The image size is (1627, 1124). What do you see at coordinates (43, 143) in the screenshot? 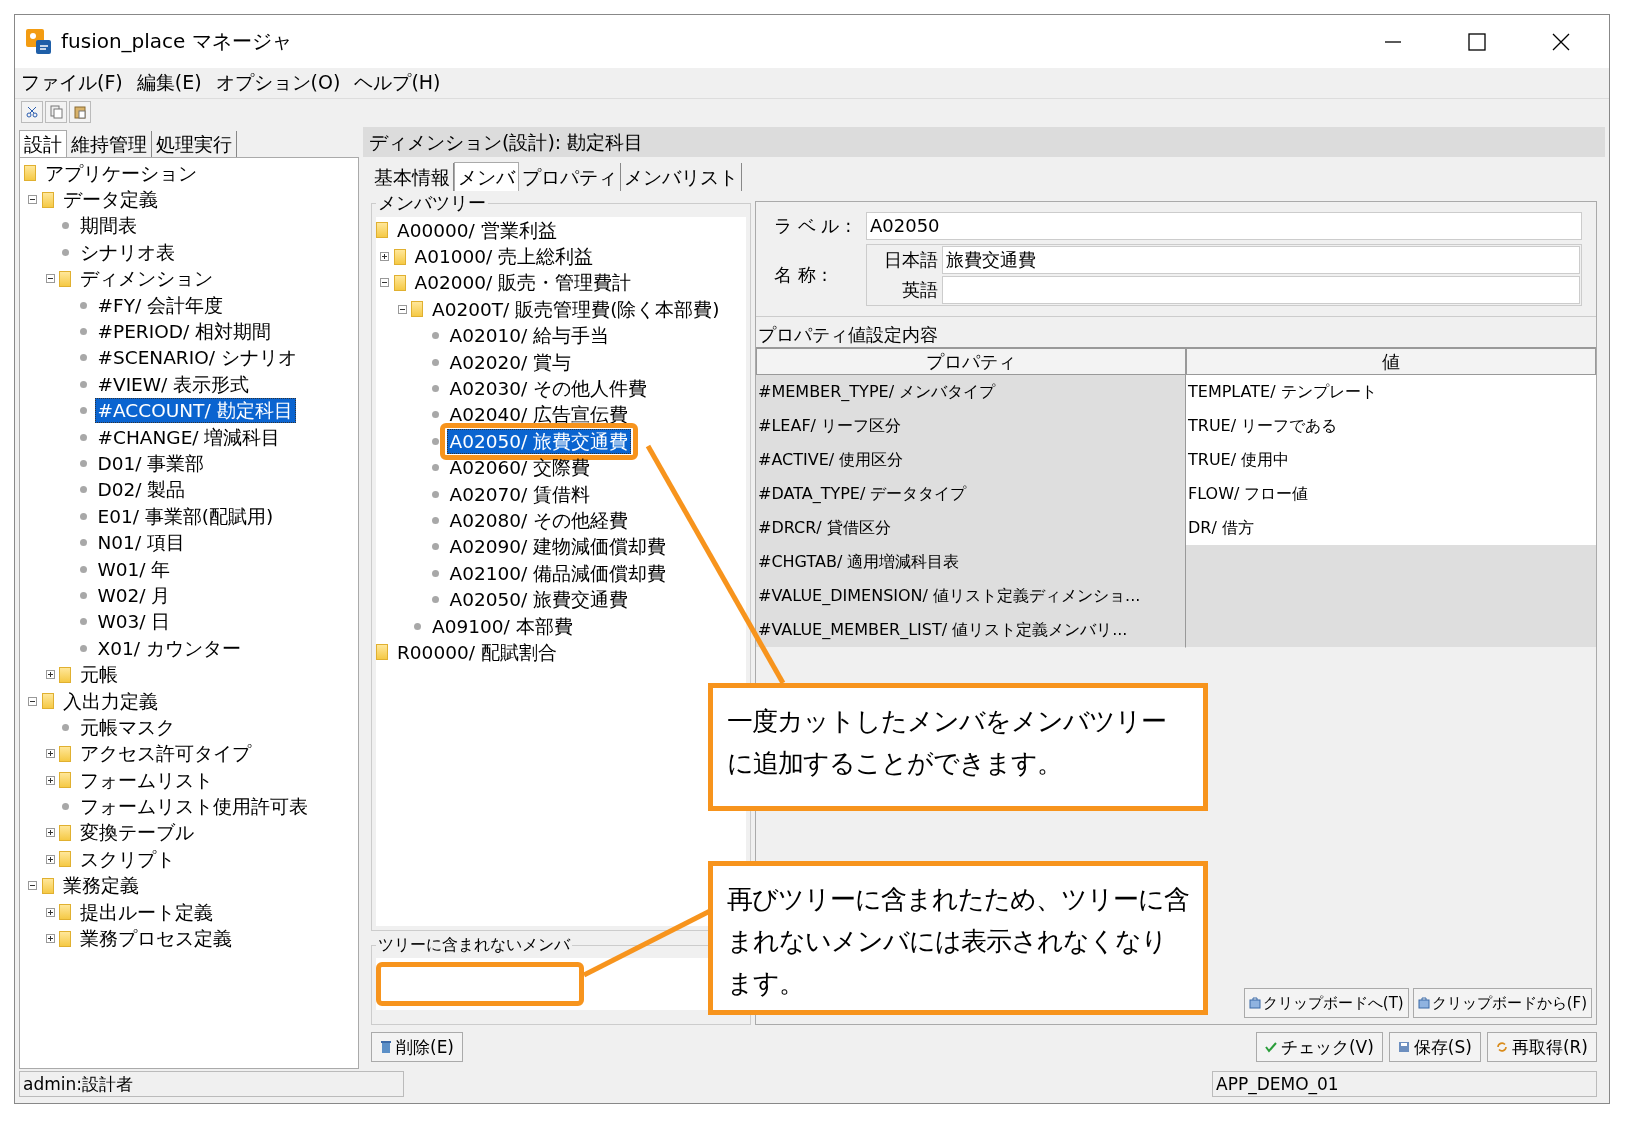
I see `sidebar-tab: 設計` at bounding box center [43, 143].